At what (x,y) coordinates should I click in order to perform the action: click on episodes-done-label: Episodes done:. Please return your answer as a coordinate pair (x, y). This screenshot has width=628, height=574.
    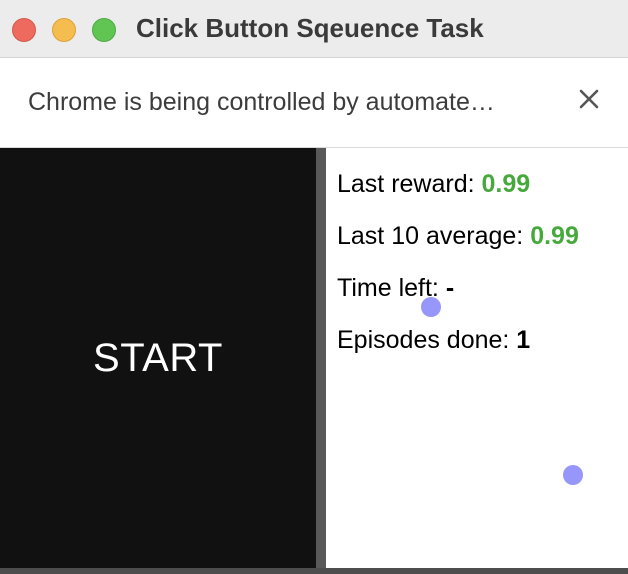
    Looking at the image, I should click on (427, 340).